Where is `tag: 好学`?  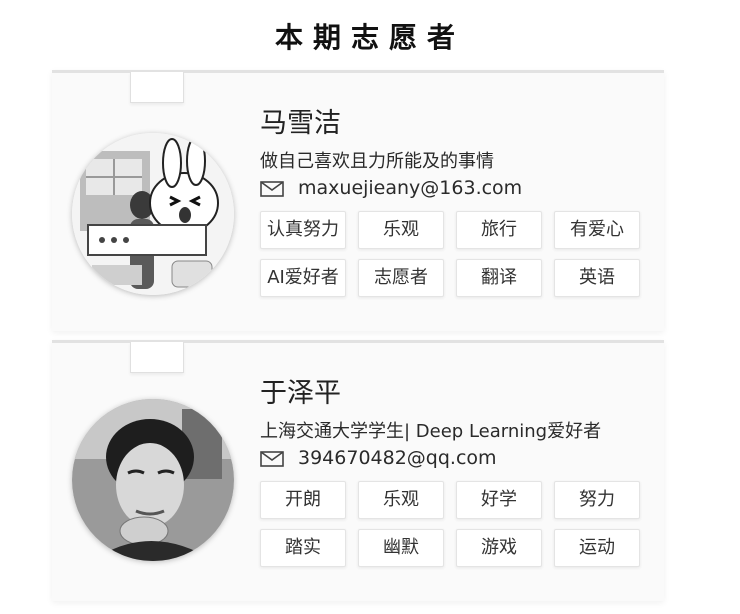
tag: 好学 is located at coordinates (499, 500).